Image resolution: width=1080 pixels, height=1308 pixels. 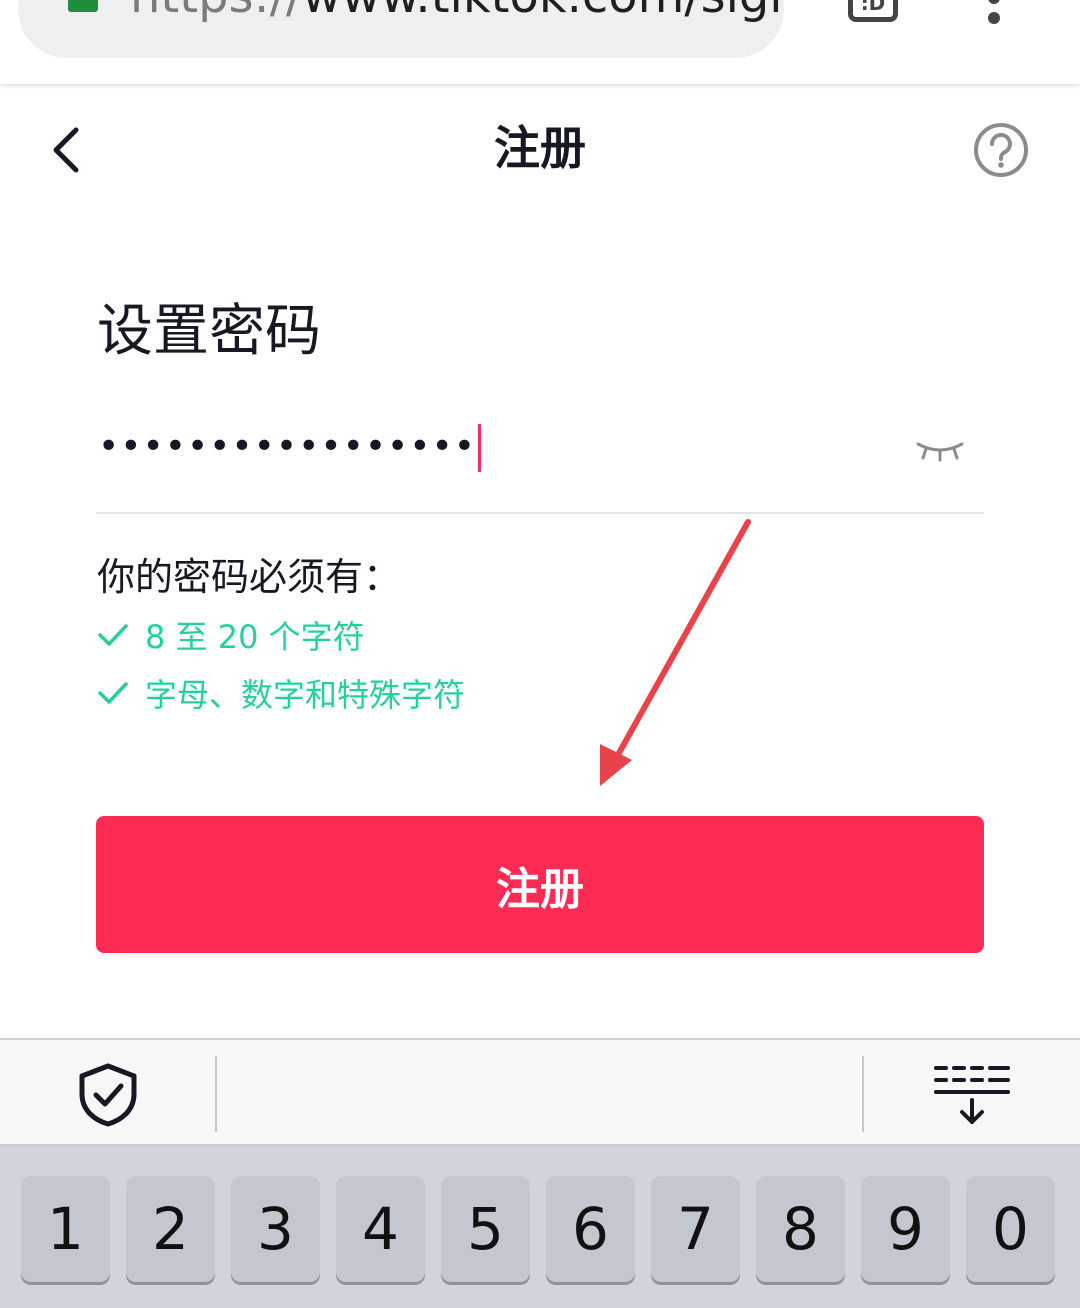 What do you see at coordinates (973, 1095) in the screenshot?
I see `hide-keyboard-icon` at bounding box center [973, 1095].